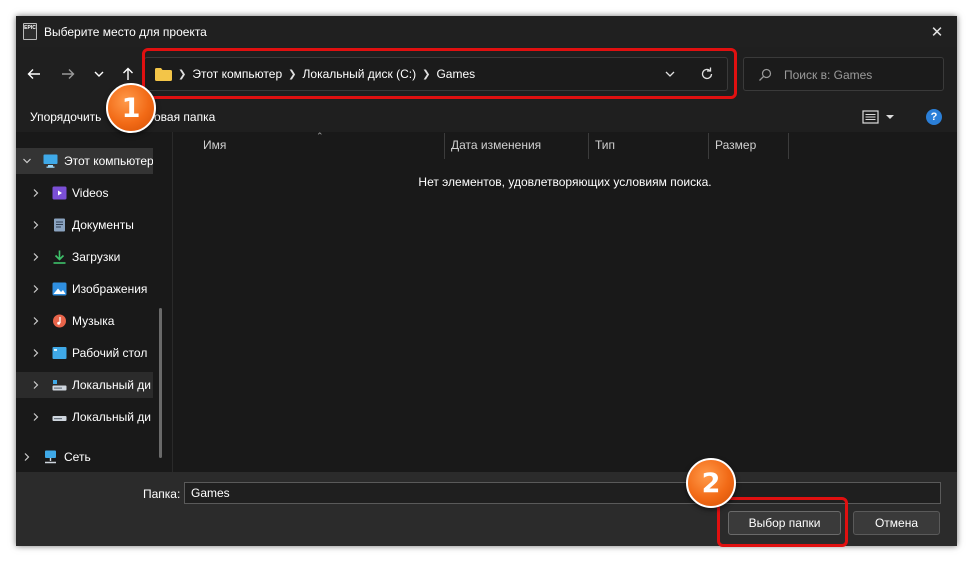 Image resolution: width=972 pixels, height=562 pixels. I want to click on recent-locations-button, so click(99, 74).